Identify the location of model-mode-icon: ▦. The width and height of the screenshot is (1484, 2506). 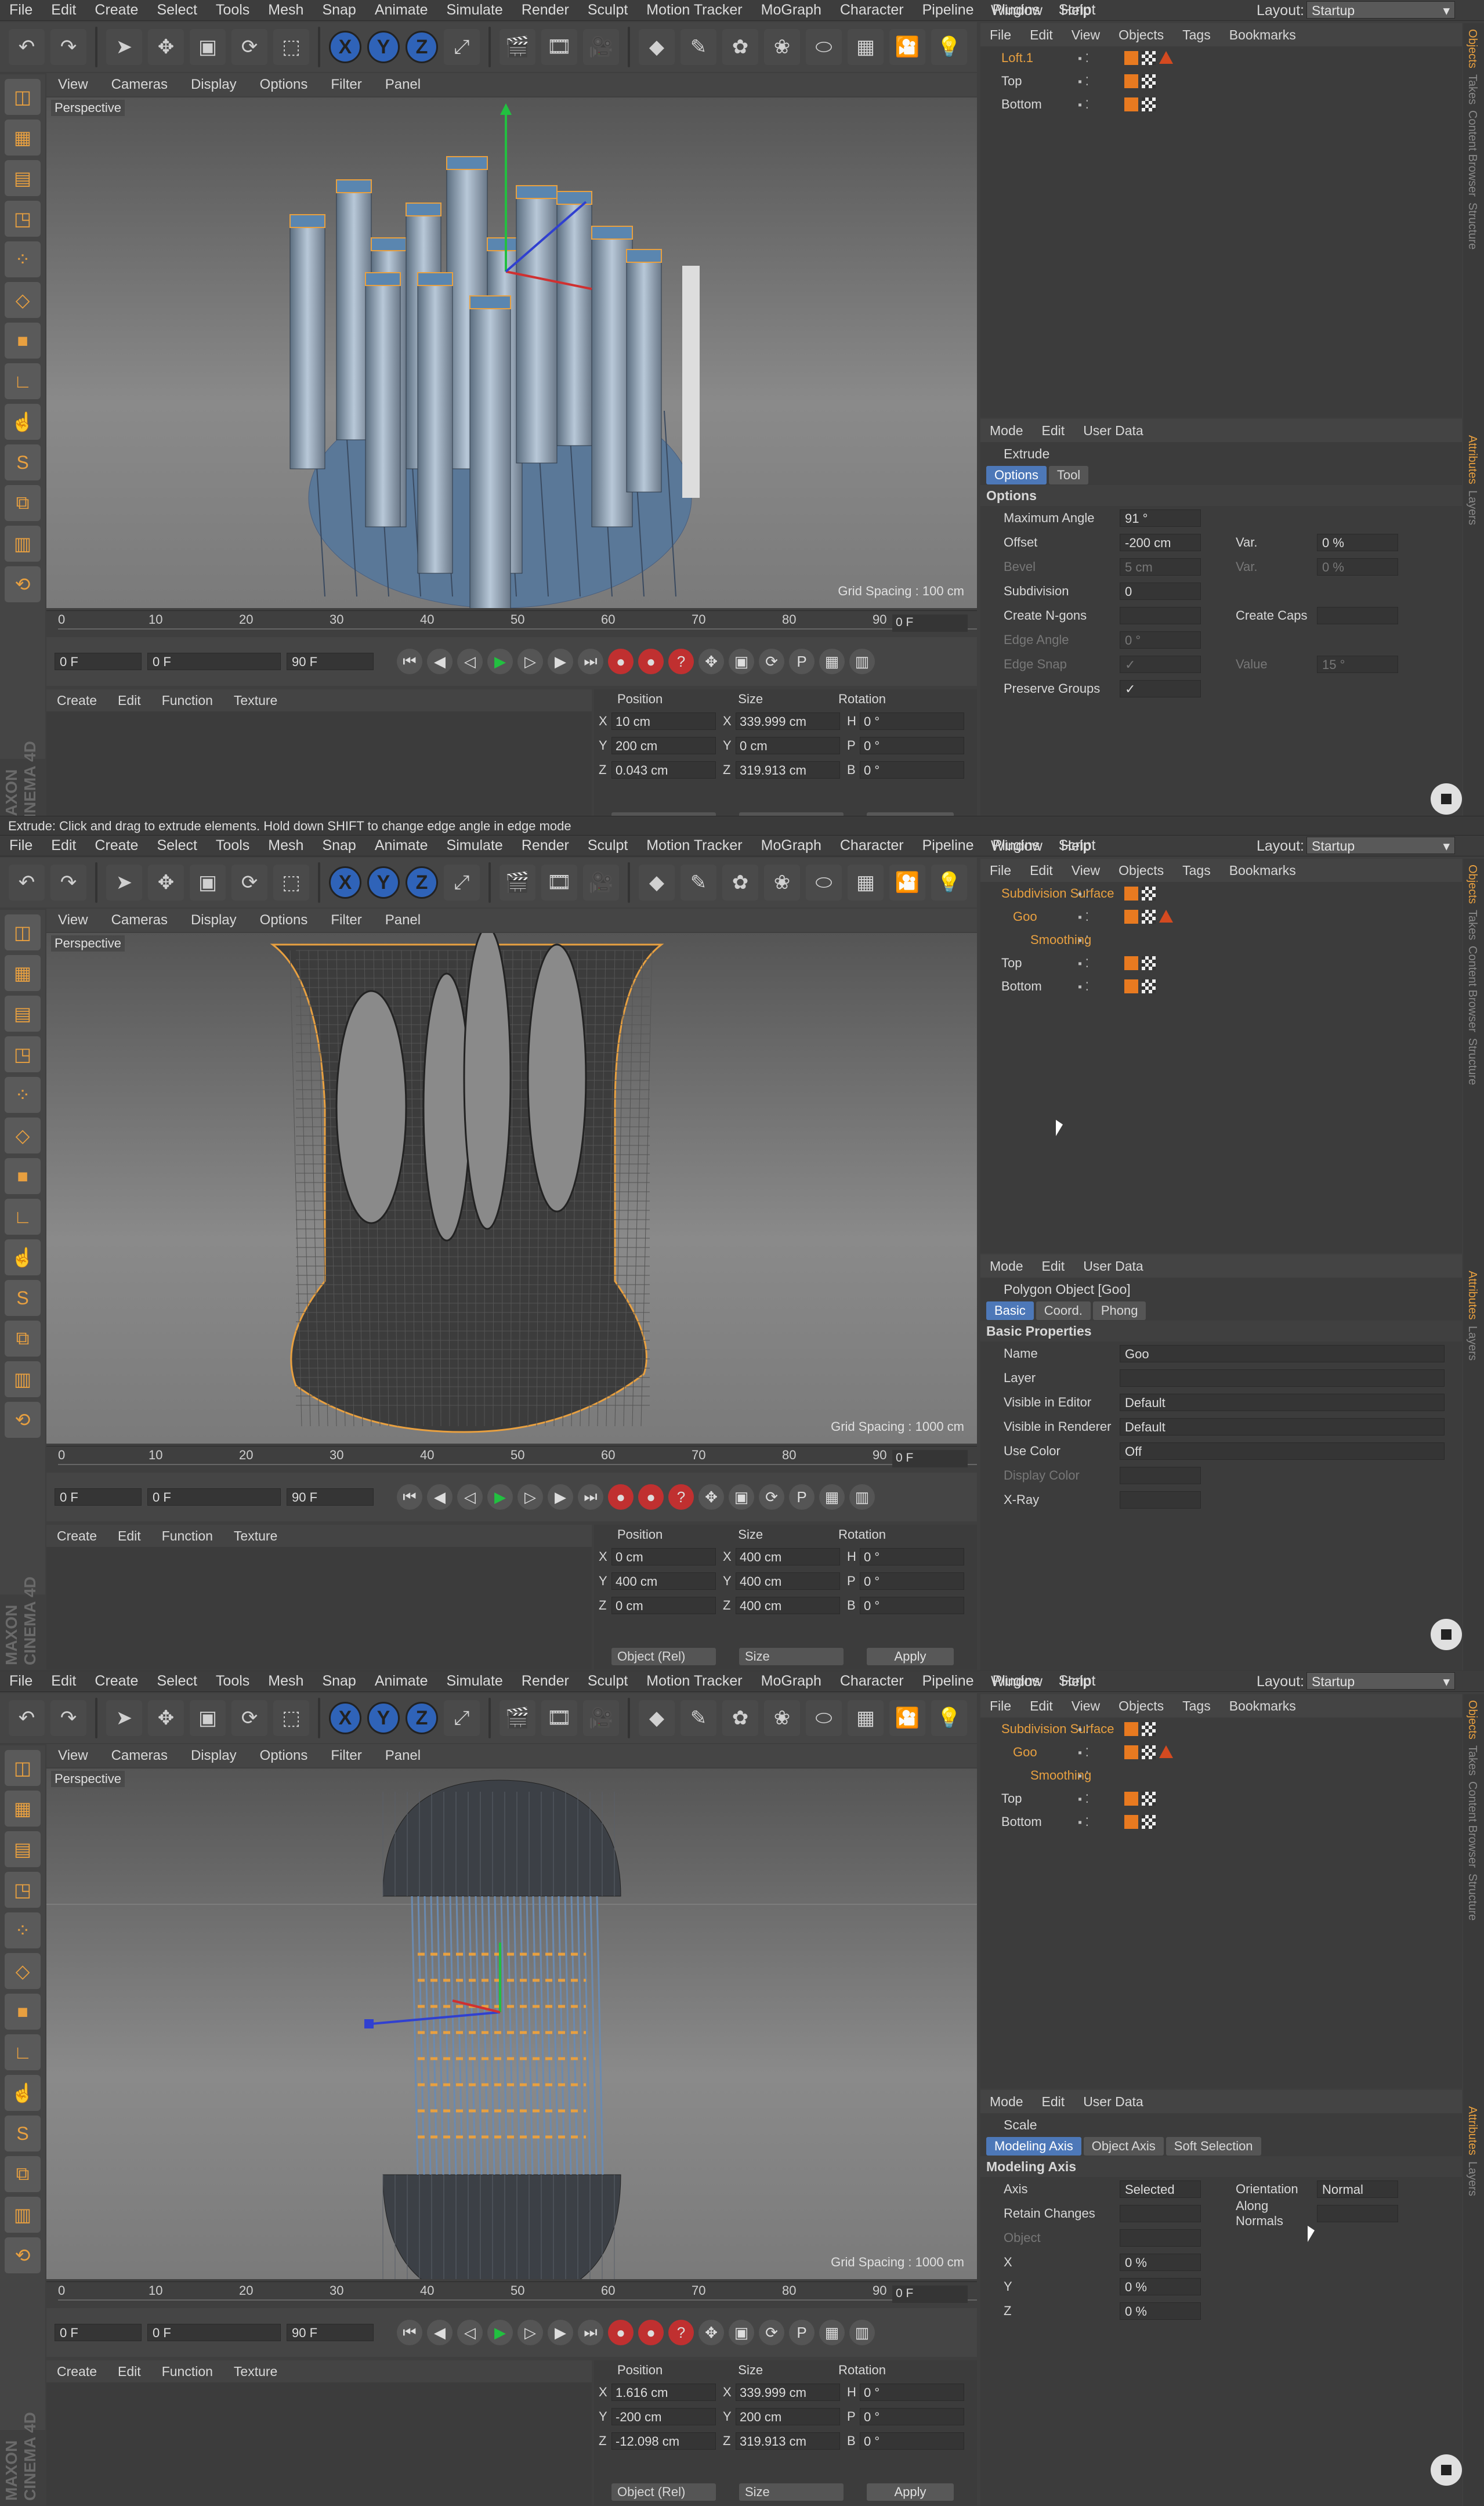
(23, 973).